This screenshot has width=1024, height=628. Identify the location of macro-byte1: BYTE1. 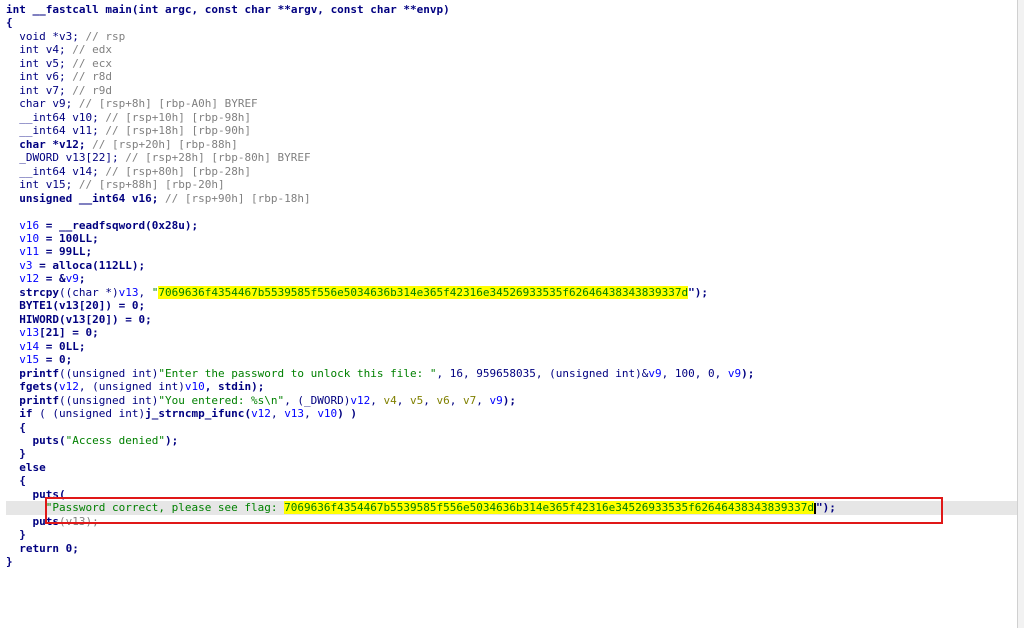
(35, 305).